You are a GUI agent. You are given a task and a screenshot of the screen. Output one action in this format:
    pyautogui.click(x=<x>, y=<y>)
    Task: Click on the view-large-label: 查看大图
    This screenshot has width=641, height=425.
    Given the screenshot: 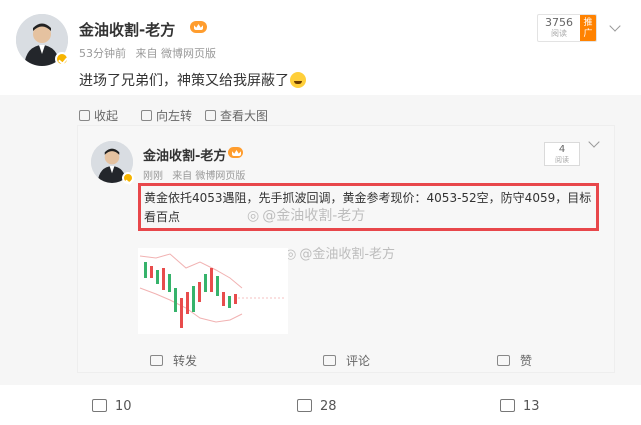 What is the action you would take?
    pyautogui.click(x=244, y=116)
    